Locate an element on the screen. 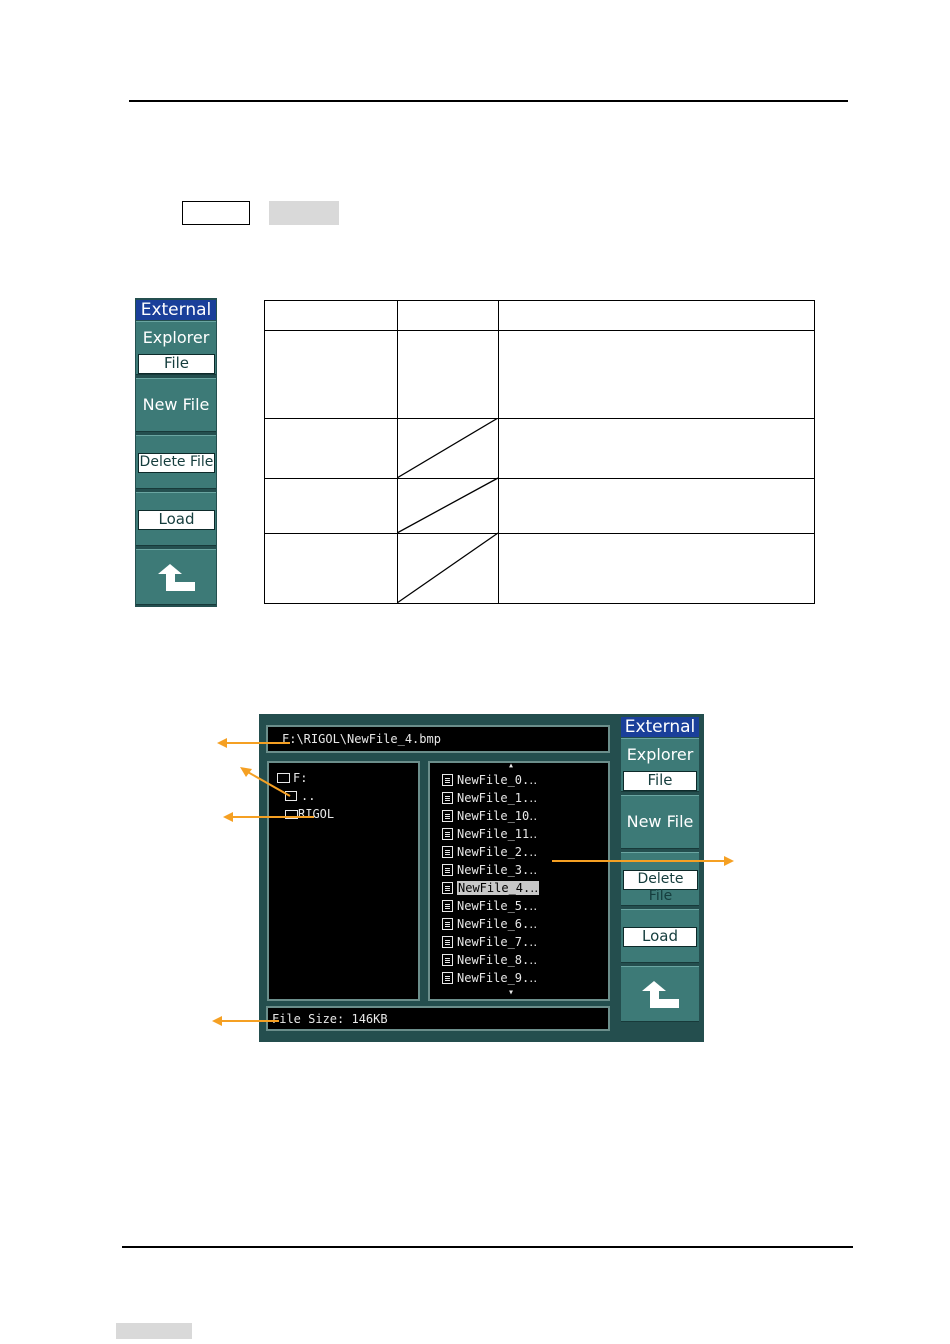 This screenshot has width=950, height=1344. explorer-value: File is located at coordinates (176, 364).